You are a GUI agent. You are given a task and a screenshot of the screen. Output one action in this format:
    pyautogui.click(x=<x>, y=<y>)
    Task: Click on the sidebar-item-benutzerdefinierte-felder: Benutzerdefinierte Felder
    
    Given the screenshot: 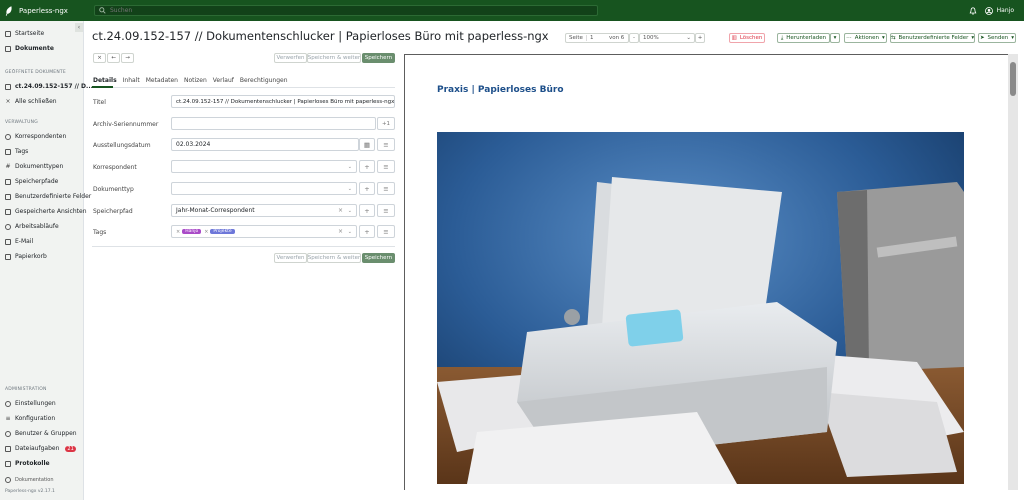 What is the action you would take?
    pyautogui.click(x=48, y=196)
    